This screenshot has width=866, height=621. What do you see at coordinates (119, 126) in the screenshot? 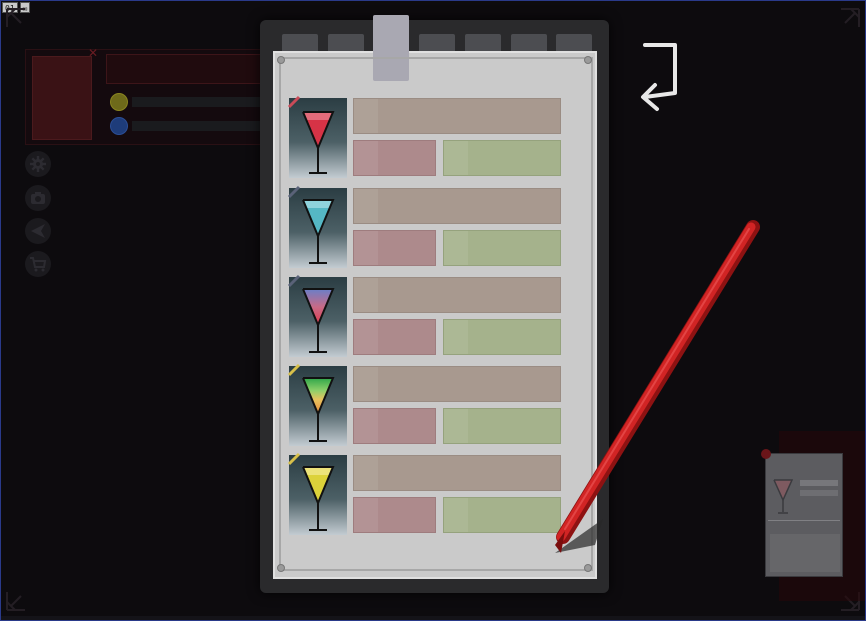
I see `blue-orb-icon` at bounding box center [119, 126].